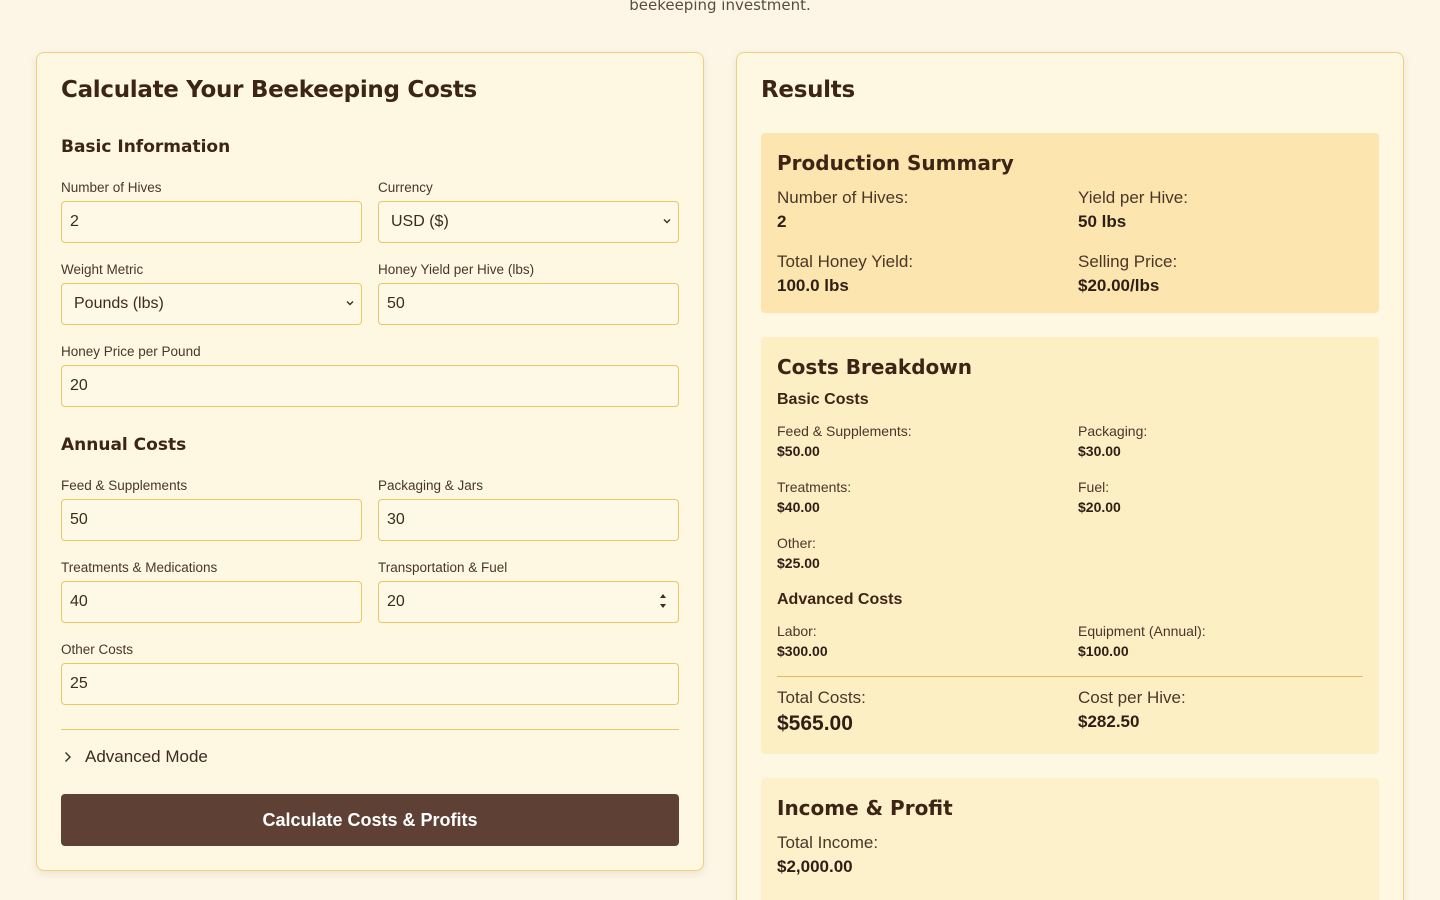 The width and height of the screenshot is (1440, 900). What do you see at coordinates (798, 507) in the screenshot?
I see `cost-treatments-value: $40.00` at bounding box center [798, 507].